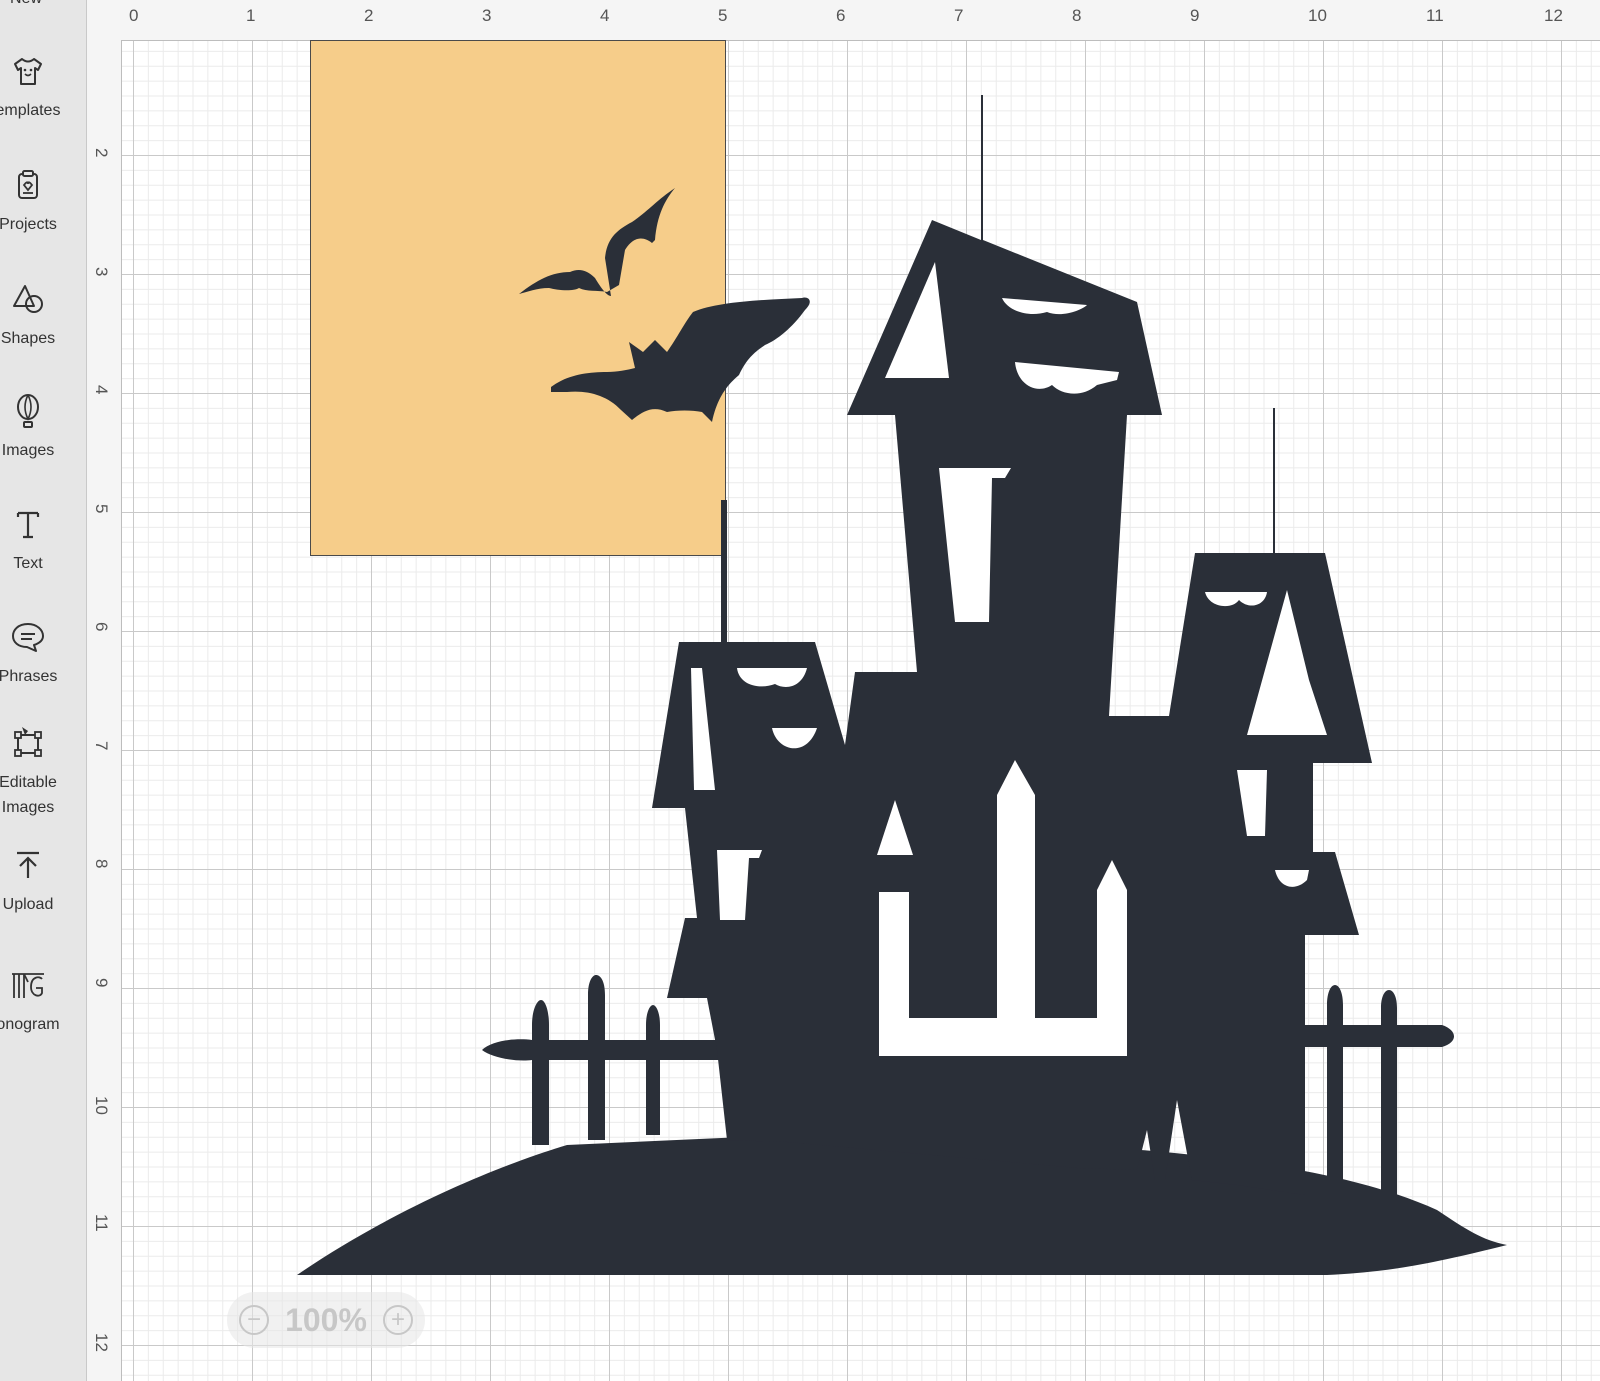 The image size is (1600, 1381). I want to click on zoom-level: 100%, so click(326, 1319).